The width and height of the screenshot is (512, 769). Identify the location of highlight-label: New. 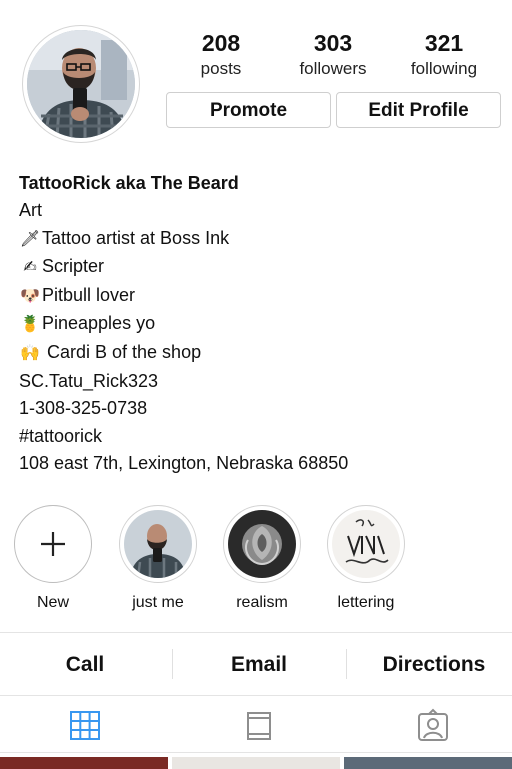
(52, 602).